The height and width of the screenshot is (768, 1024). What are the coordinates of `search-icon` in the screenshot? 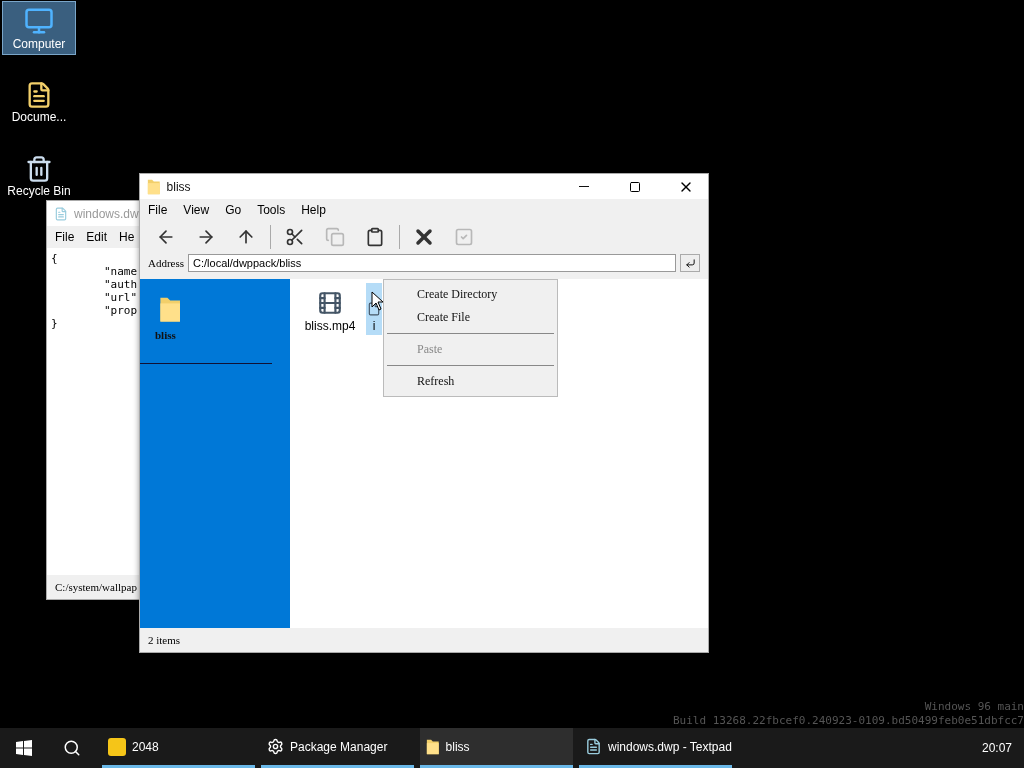 It's located at (72, 748).